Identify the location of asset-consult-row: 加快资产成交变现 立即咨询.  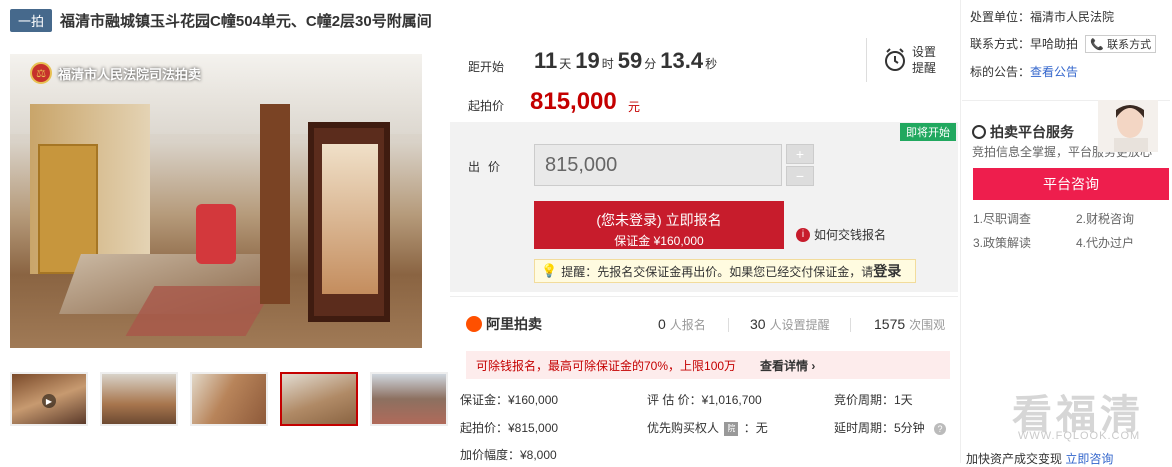
(1039, 458).